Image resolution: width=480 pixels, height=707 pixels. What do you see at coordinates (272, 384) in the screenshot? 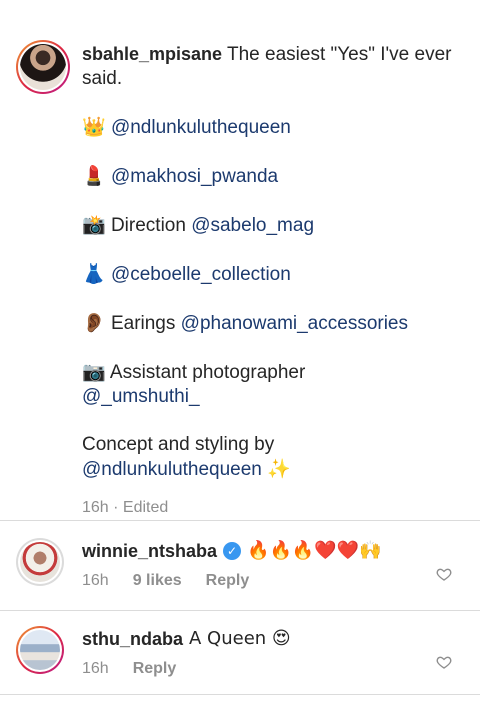
I see `caption-line: 📷 Assistant photographer @_umshuthi_` at bounding box center [272, 384].